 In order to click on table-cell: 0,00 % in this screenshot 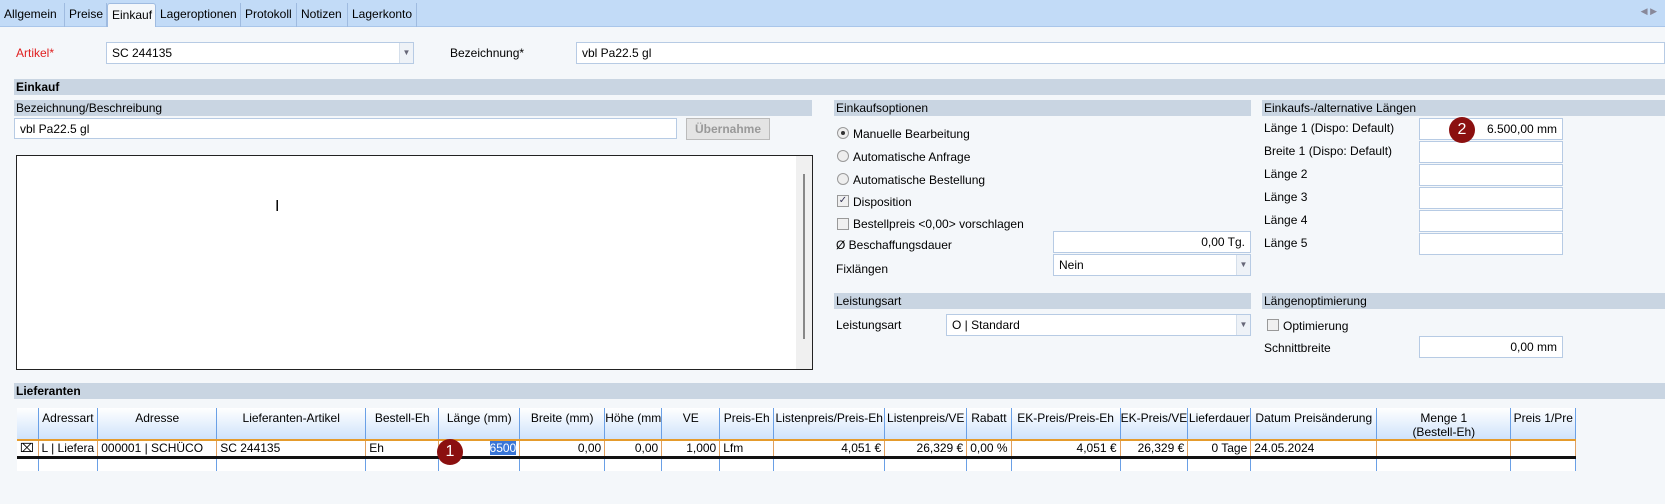, I will do `click(989, 449)`.